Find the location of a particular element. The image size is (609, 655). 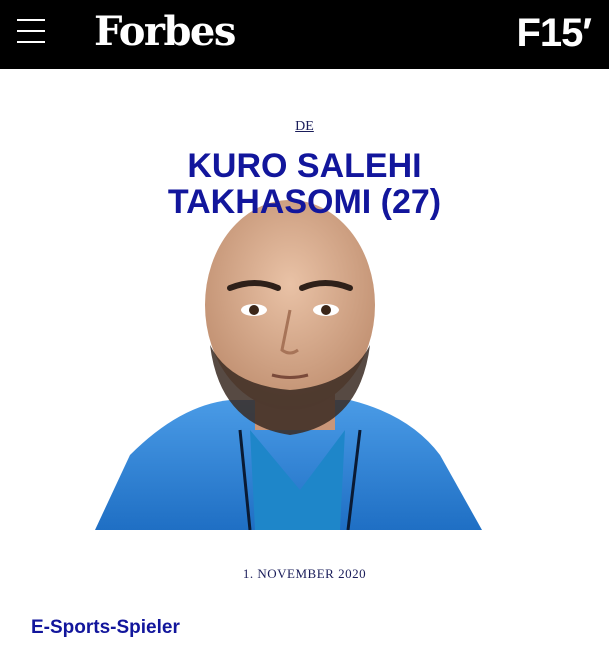

hamburger-menu-icon is located at coordinates (31, 31).